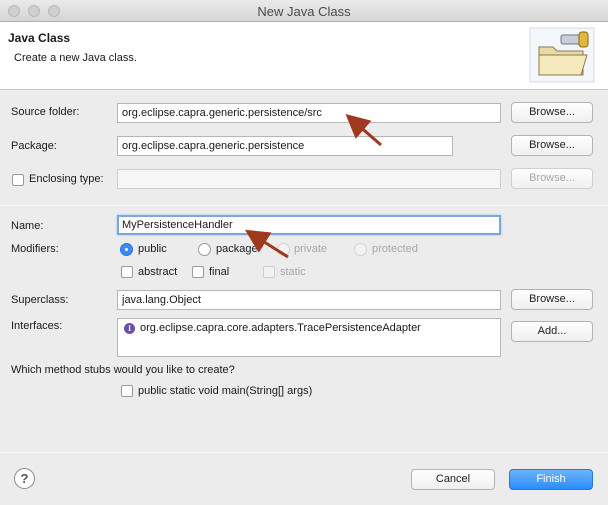 The width and height of the screenshot is (608, 505). Describe the element at coordinates (551, 479) in the screenshot. I see `finish-button: Finish` at that location.